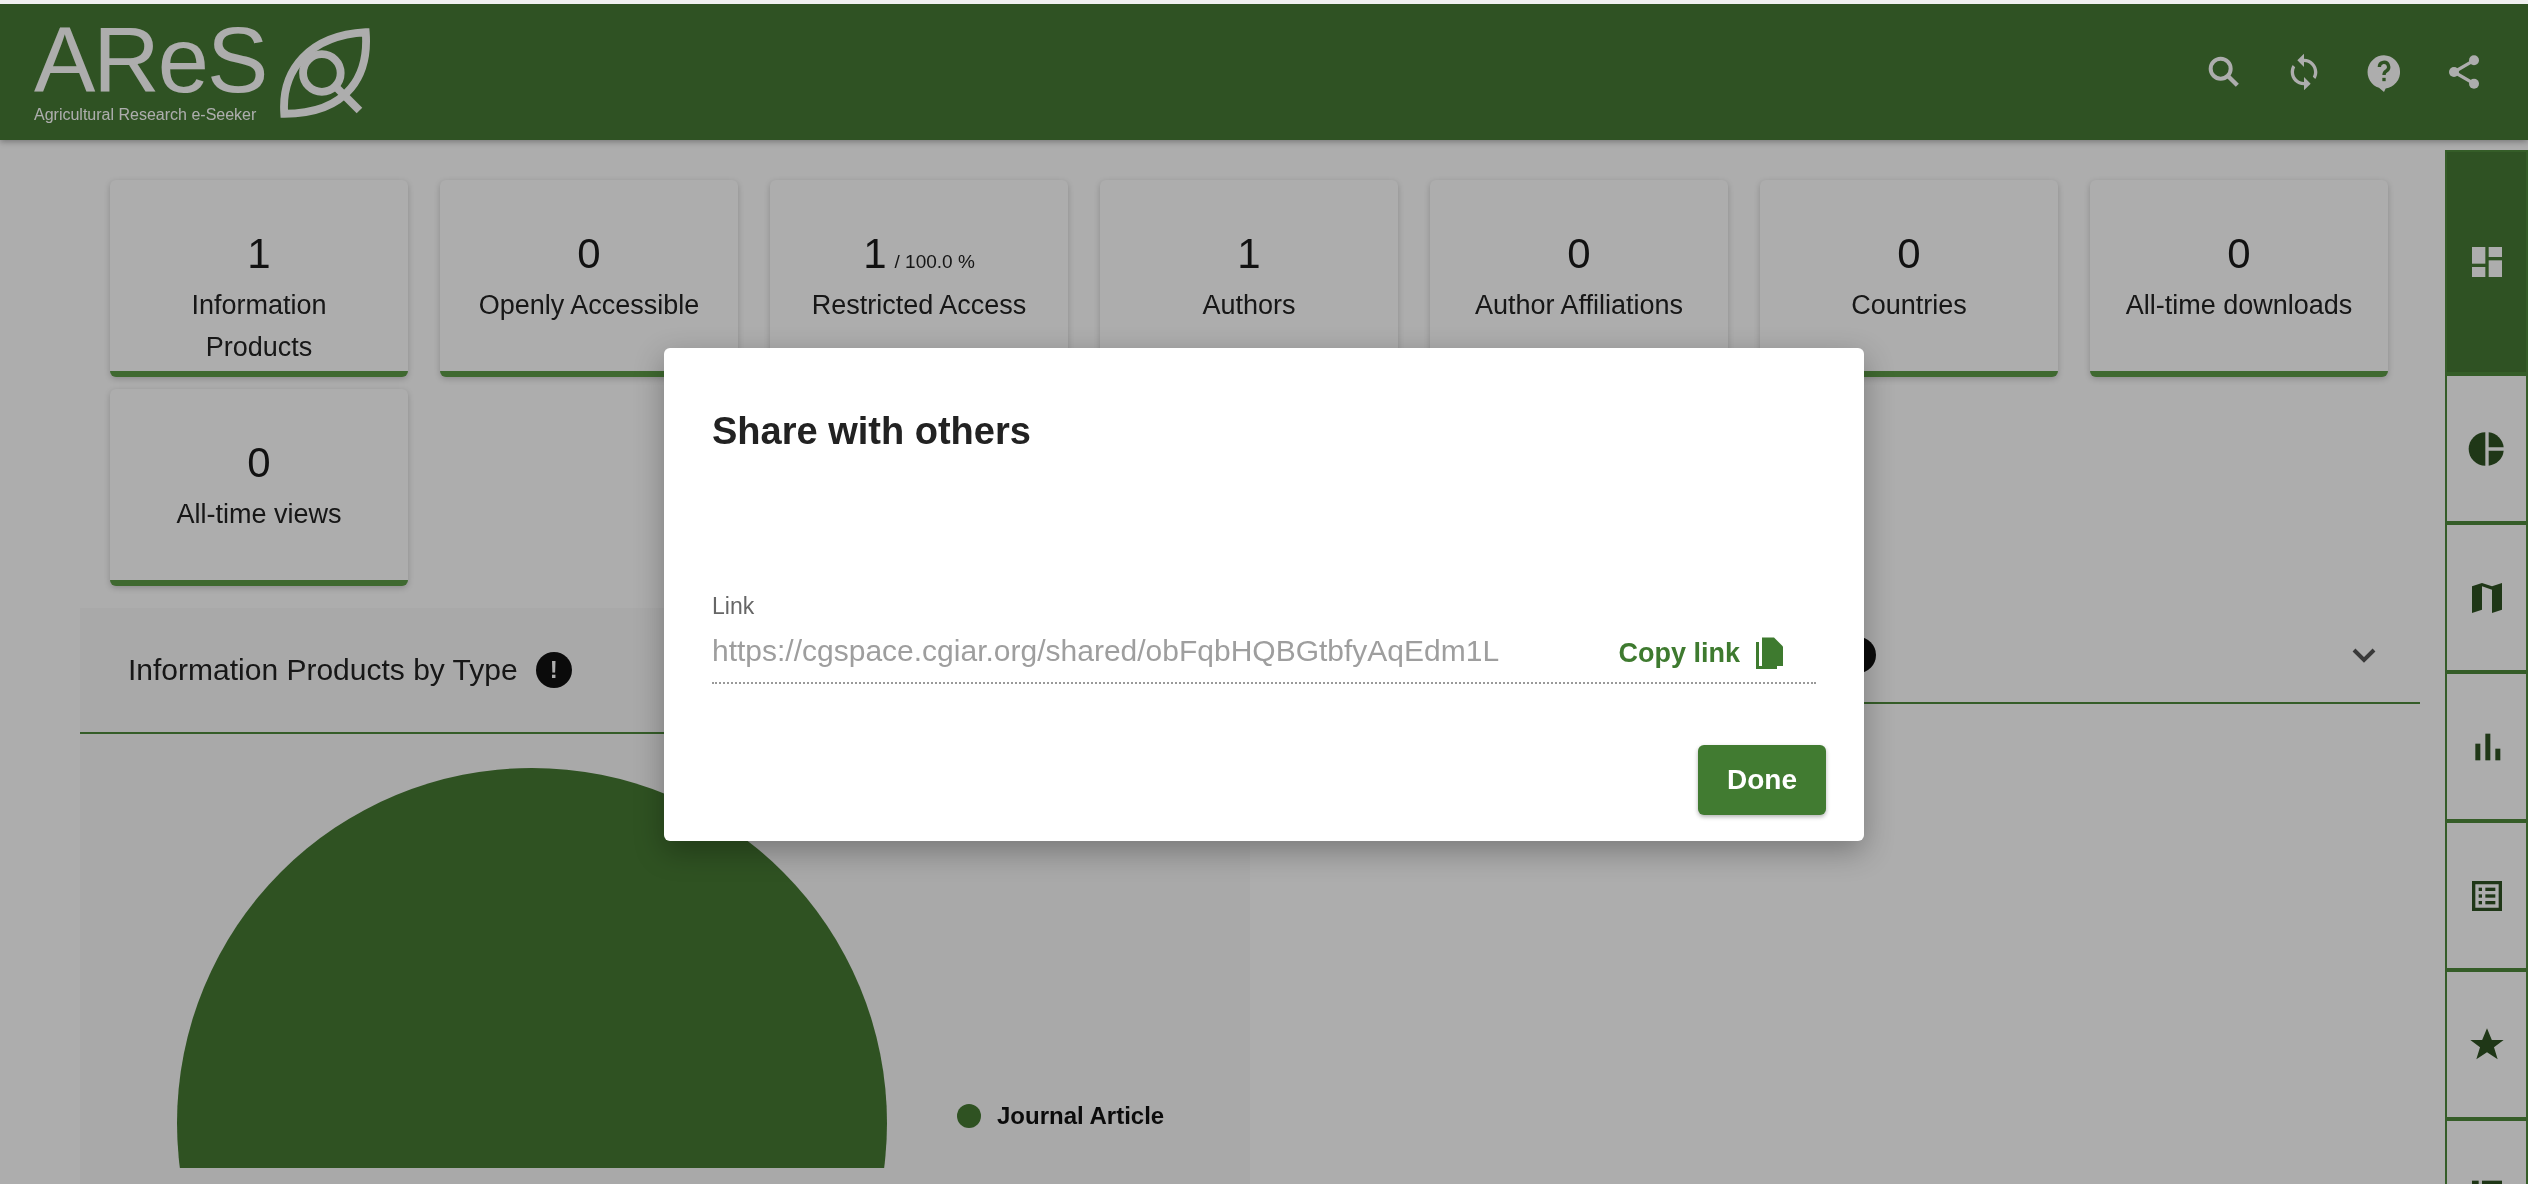 This screenshot has height=1184, width=2528. Describe the element at coordinates (589, 305) in the screenshot. I see `stat-label: Openly Accessible` at that location.